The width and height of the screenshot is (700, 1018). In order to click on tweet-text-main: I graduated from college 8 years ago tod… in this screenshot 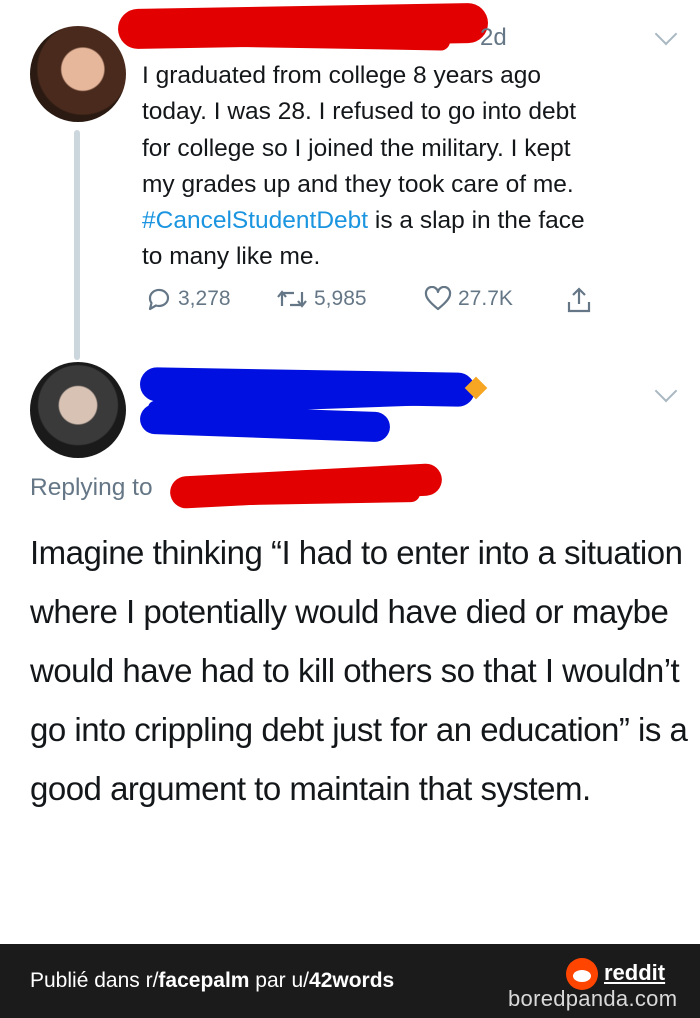, I will do `click(359, 130)`.